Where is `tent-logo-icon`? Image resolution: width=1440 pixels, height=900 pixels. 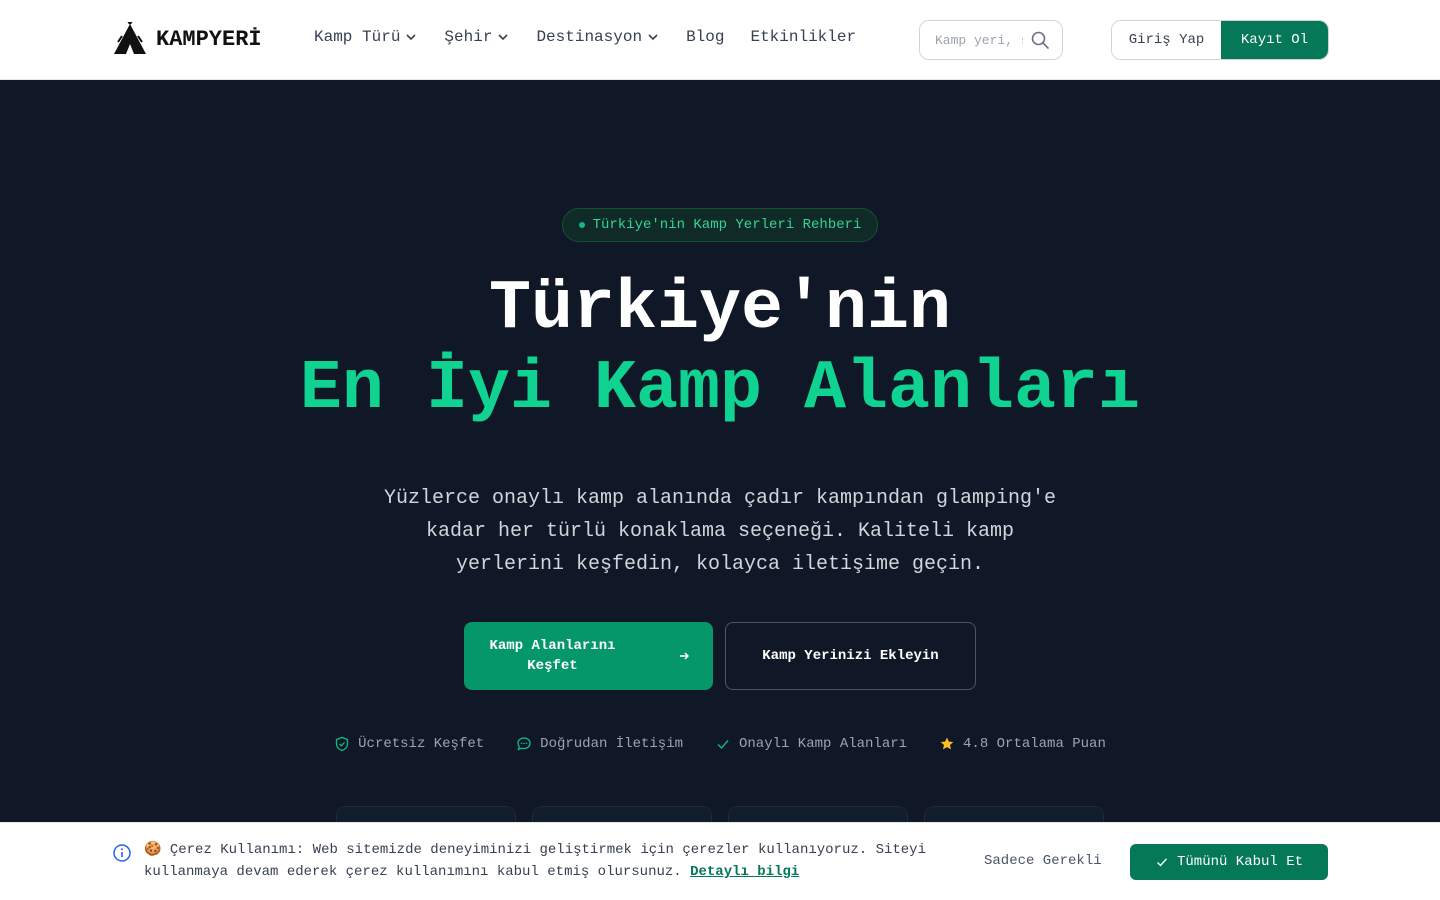 tent-logo-icon is located at coordinates (130, 38).